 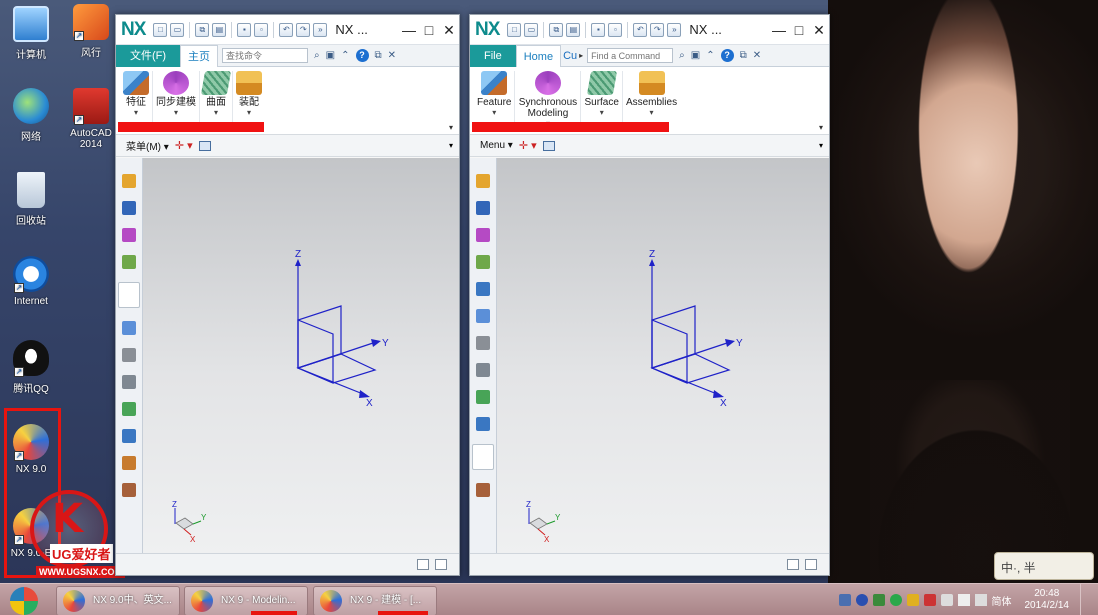 I want to click on constraint-navigator-icon, so click(x=129, y=208).